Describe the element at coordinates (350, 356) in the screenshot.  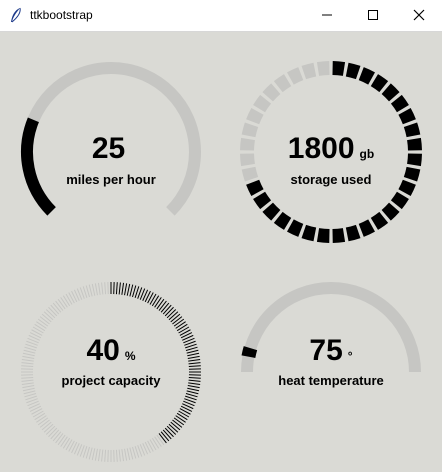
I see `heat-unit: °` at that location.